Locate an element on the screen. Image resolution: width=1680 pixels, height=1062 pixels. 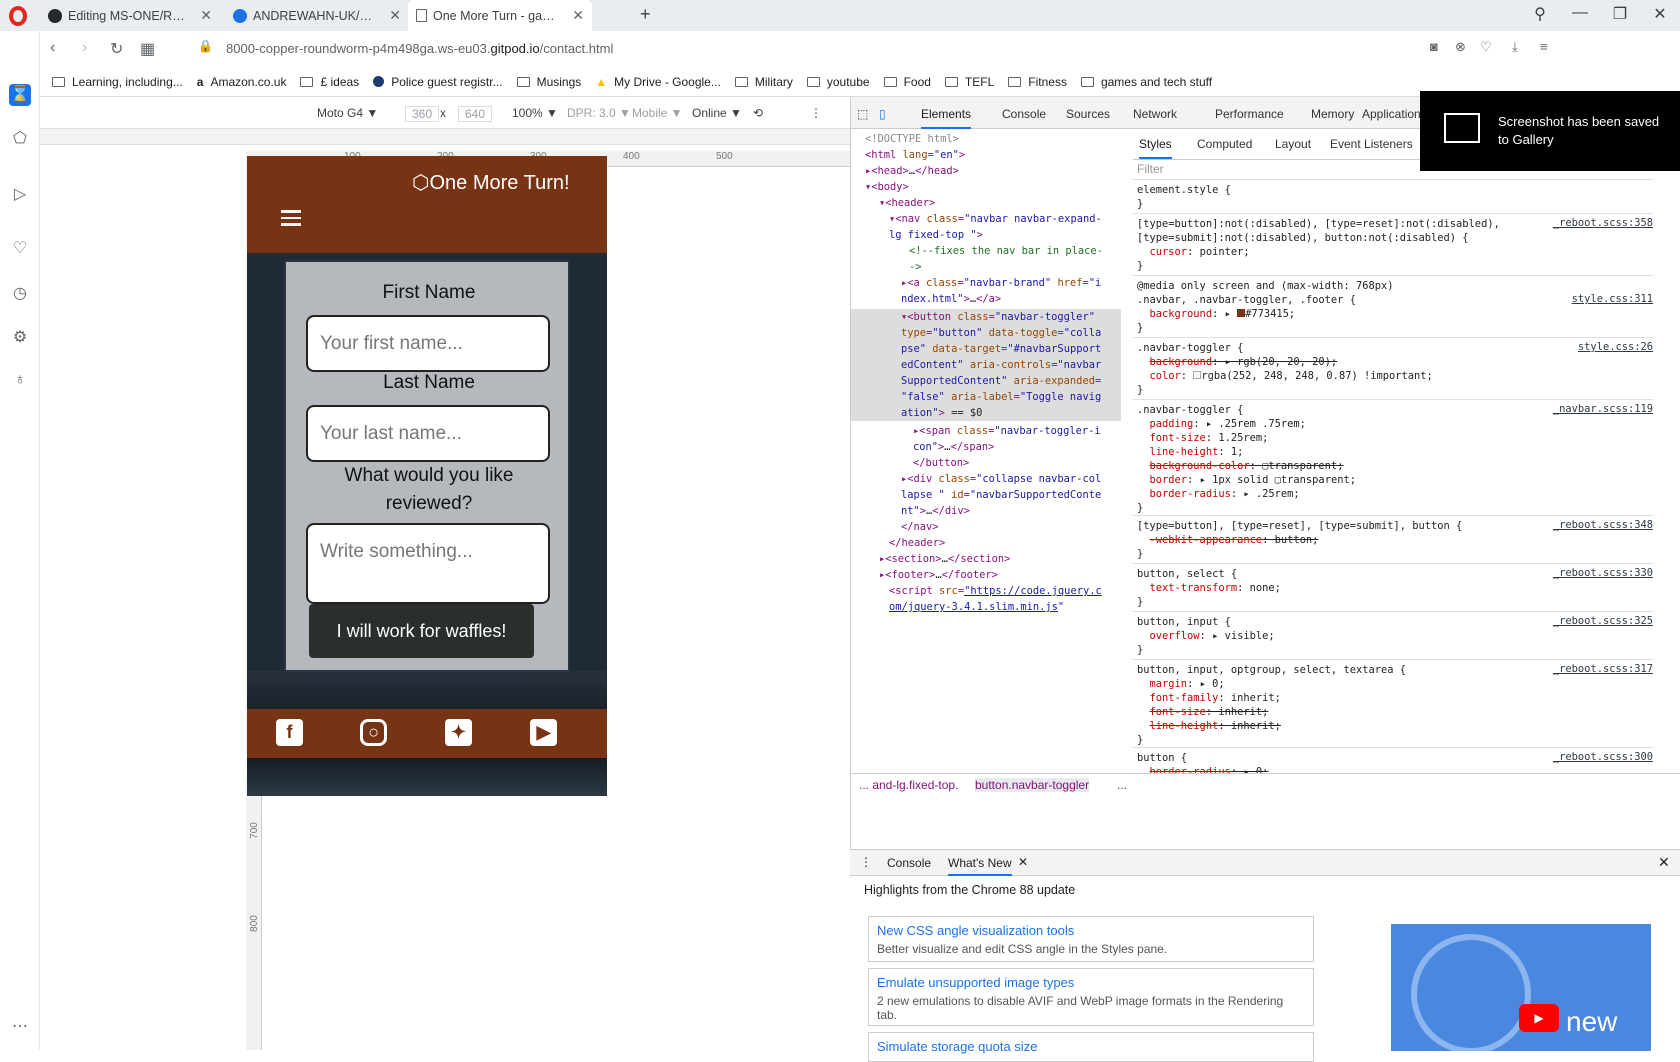
speed-dial-icon: ▦ is located at coordinates (147, 49).